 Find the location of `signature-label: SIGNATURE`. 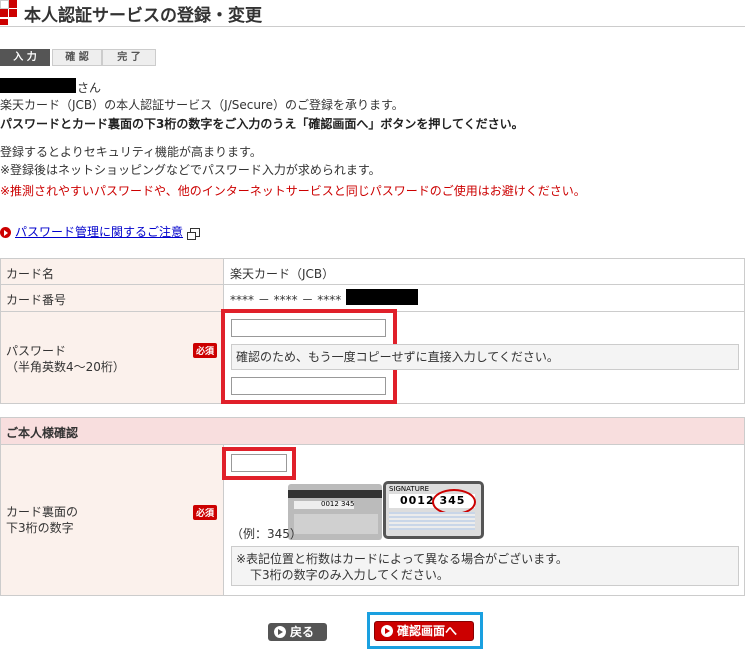

signature-label: SIGNATURE is located at coordinates (409, 489).